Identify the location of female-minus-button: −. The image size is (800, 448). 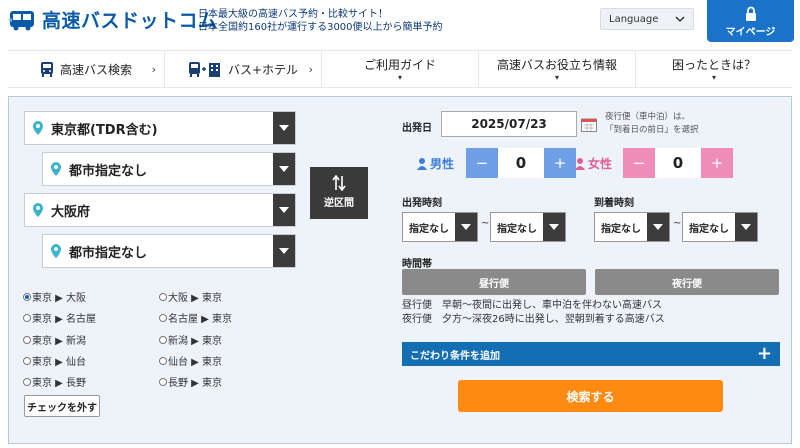
(639, 163).